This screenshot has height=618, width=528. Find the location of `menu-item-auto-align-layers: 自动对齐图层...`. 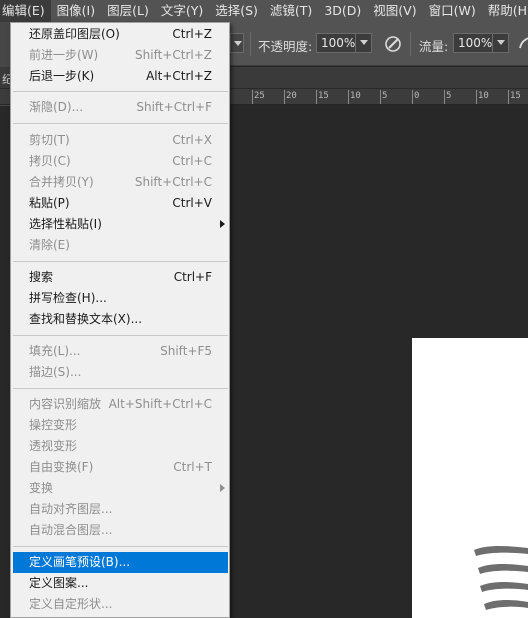

menu-item-auto-align-layers: 自动对齐图层... is located at coordinates (120, 509).